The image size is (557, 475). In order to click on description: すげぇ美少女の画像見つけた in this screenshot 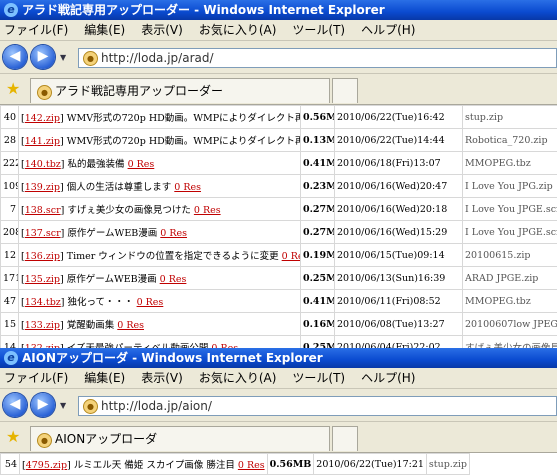, I will do `click(129, 210)`.